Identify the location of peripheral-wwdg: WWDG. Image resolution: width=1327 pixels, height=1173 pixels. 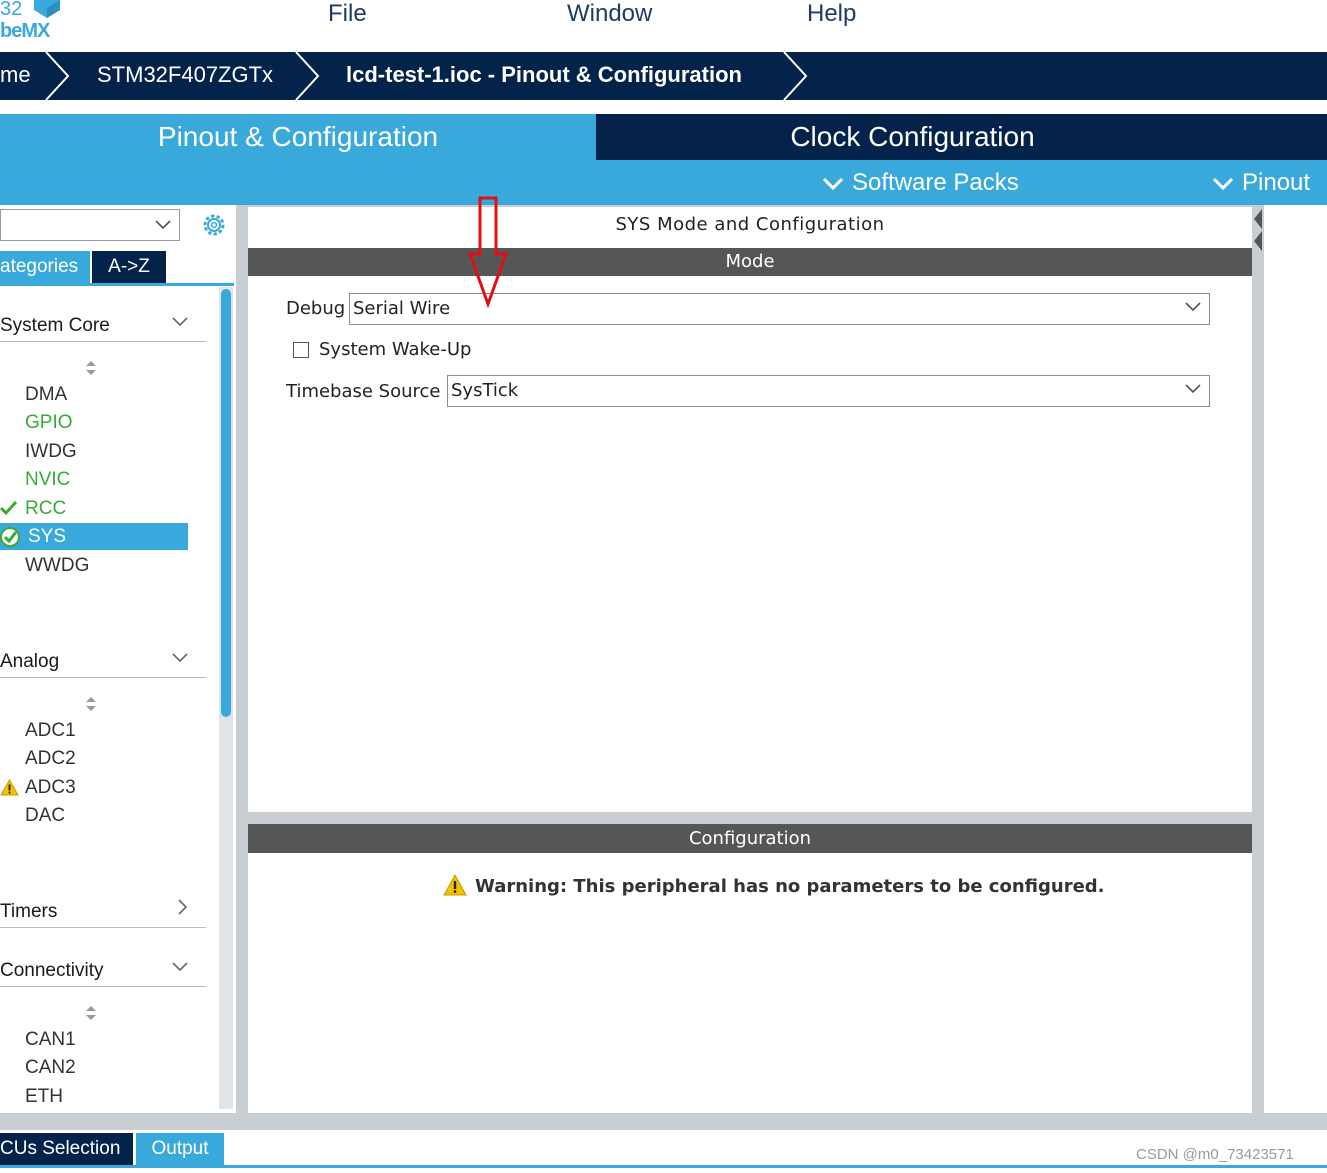
(57, 566).